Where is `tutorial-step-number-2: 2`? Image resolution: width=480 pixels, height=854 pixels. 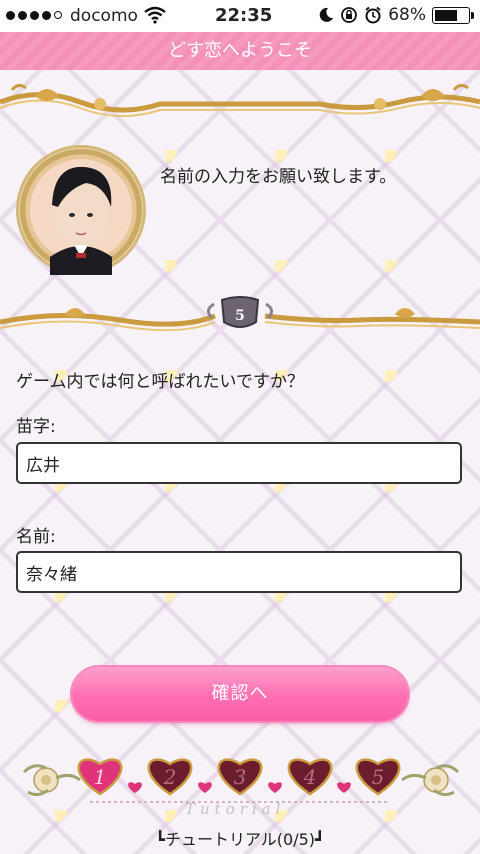
tutorial-step-number-2: 2 is located at coordinates (170, 777).